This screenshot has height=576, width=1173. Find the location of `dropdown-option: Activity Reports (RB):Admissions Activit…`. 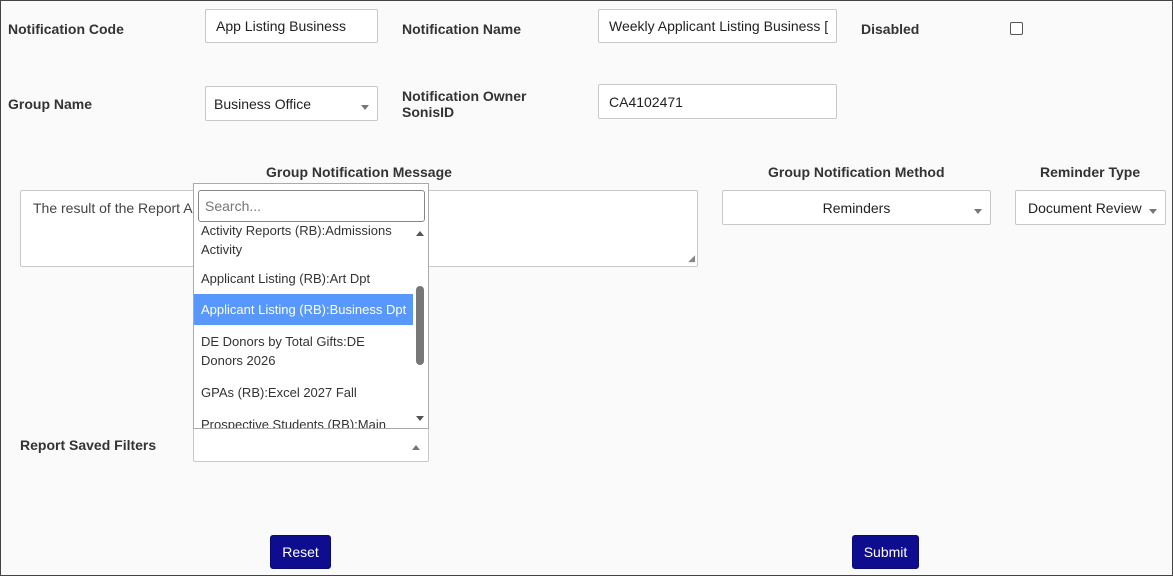

dropdown-option: Activity Reports (RB):Admissions Activit… is located at coordinates (304, 243).